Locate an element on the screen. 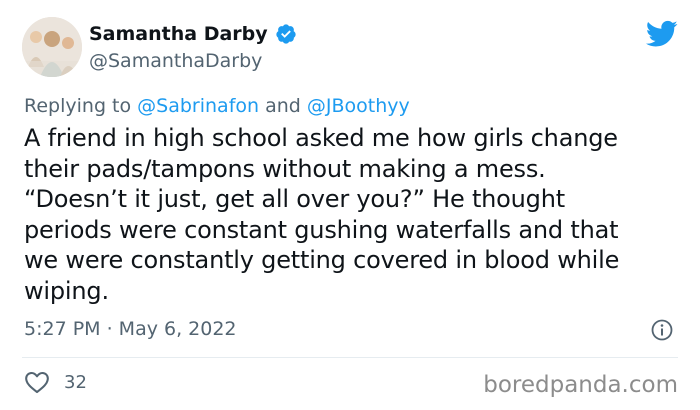 The image size is (700, 410). verified-badge-icon is located at coordinates (286, 34).